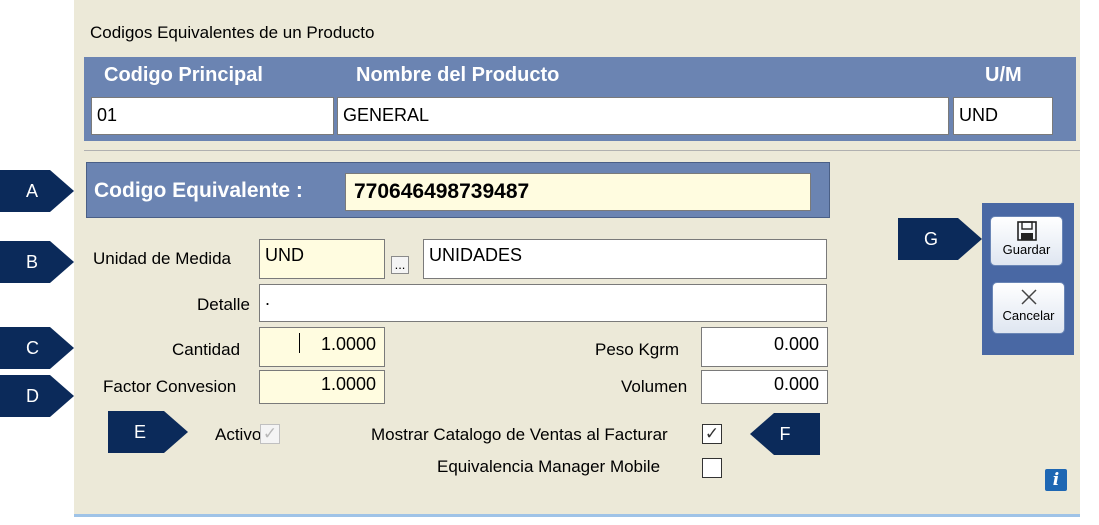 This screenshot has width=1099, height=525. Describe the element at coordinates (519, 434) in the screenshot. I see `mostrar-catalogo-label: Mostrar Catalogo de Ventas al Facturar` at that location.